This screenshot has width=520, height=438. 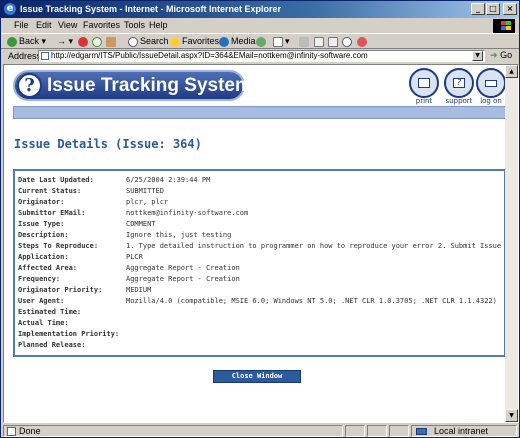 What do you see at coordinates (260, 430) in the screenshot?
I see `status-bar: Done Local intranet` at bounding box center [260, 430].